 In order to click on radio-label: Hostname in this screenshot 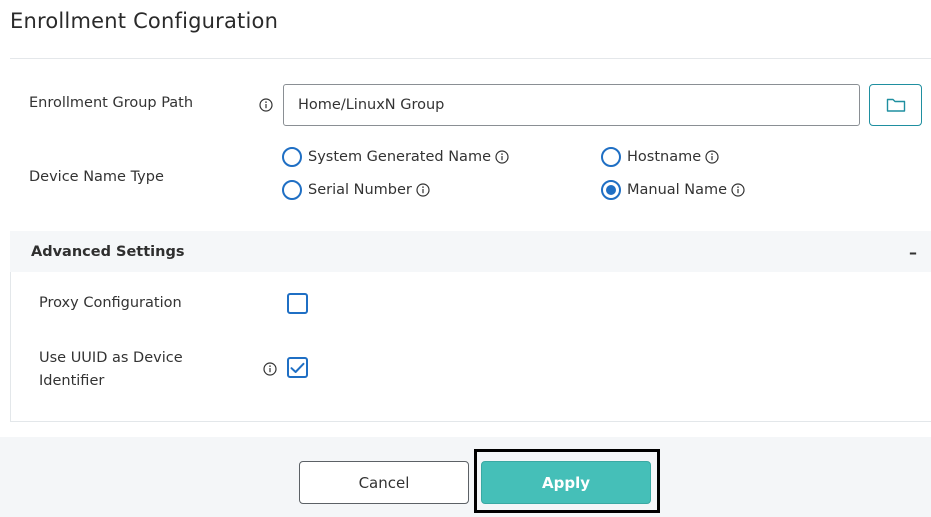, I will do `click(664, 157)`.